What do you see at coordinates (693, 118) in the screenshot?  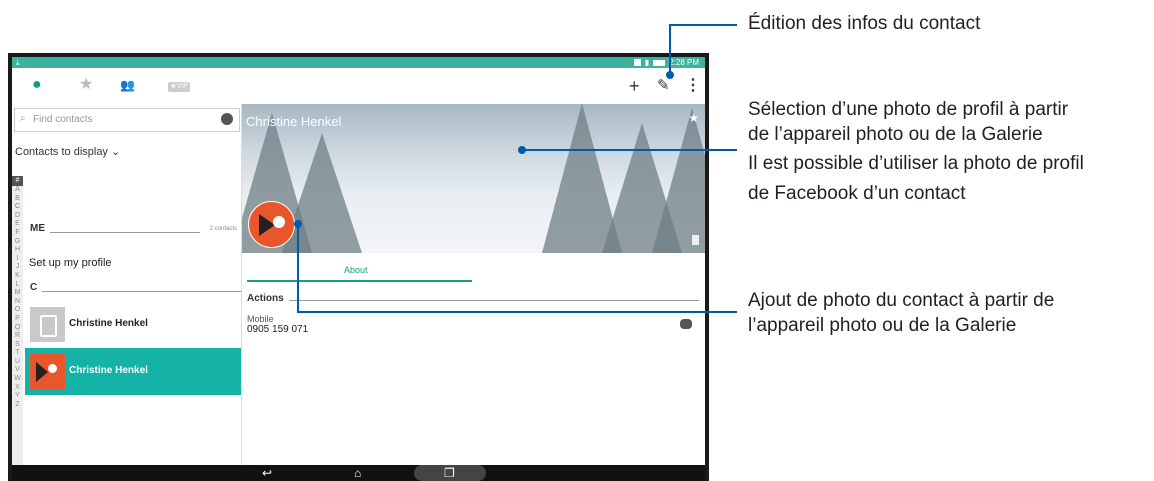 I see `favorite-star-icon: ★` at bounding box center [693, 118].